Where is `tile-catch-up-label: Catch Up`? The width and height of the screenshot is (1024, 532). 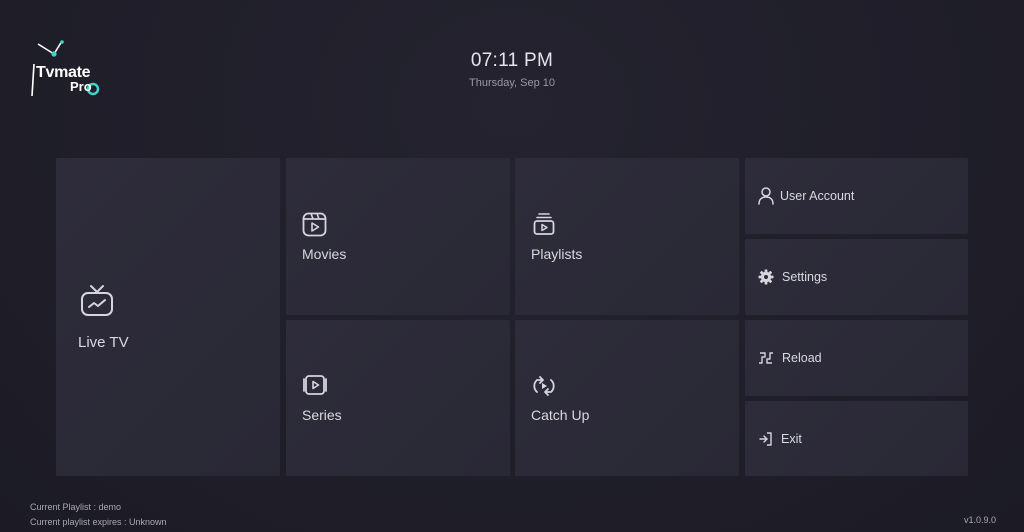
tile-catch-up-label: Catch Up is located at coordinates (560, 415).